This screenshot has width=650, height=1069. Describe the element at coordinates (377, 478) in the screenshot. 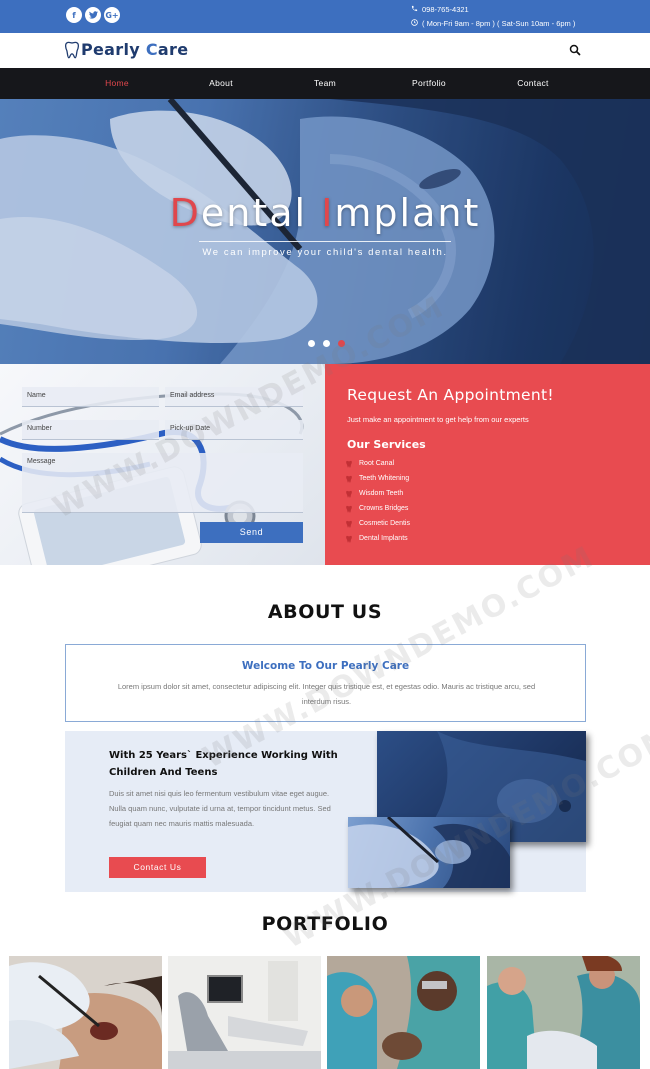

I see `list-item: Teeth Whitening` at that location.